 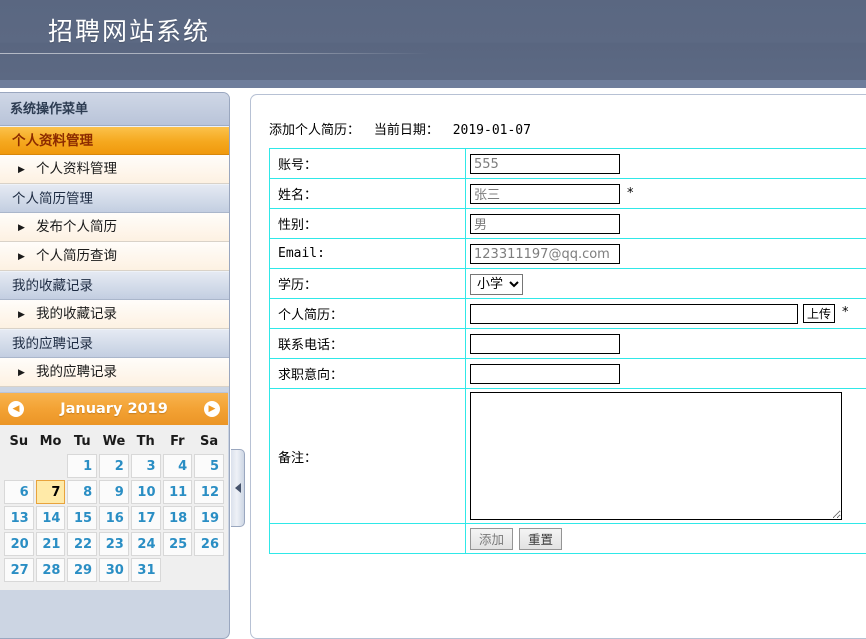 I want to click on calendar-day: 17, so click(x=145, y=518).